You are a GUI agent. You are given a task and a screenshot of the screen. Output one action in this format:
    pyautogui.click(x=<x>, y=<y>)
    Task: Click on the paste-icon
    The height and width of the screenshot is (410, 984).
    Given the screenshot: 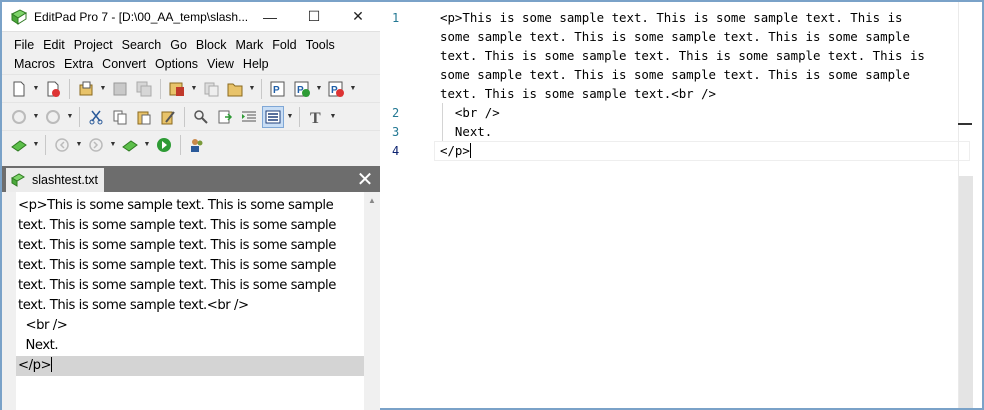 What is the action you would take?
    pyautogui.click(x=144, y=117)
    